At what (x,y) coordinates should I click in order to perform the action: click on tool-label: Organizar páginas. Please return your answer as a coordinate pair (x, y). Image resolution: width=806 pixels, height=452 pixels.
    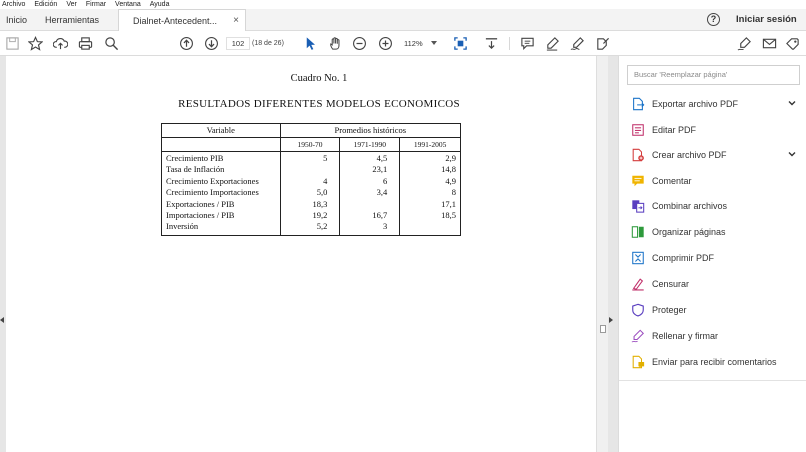
    Looking at the image, I should click on (689, 232).